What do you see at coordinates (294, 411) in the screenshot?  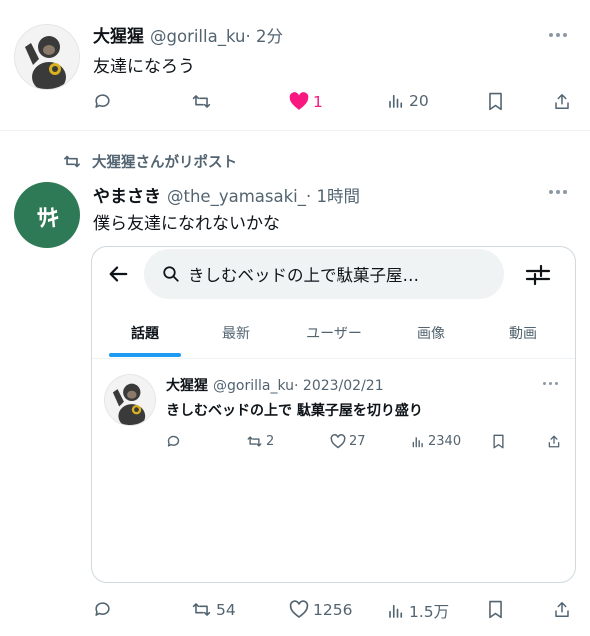 I see `inner-tweet-text: きしむベッドの上で 駄菓子屋を切り盛り` at bounding box center [294, 411].